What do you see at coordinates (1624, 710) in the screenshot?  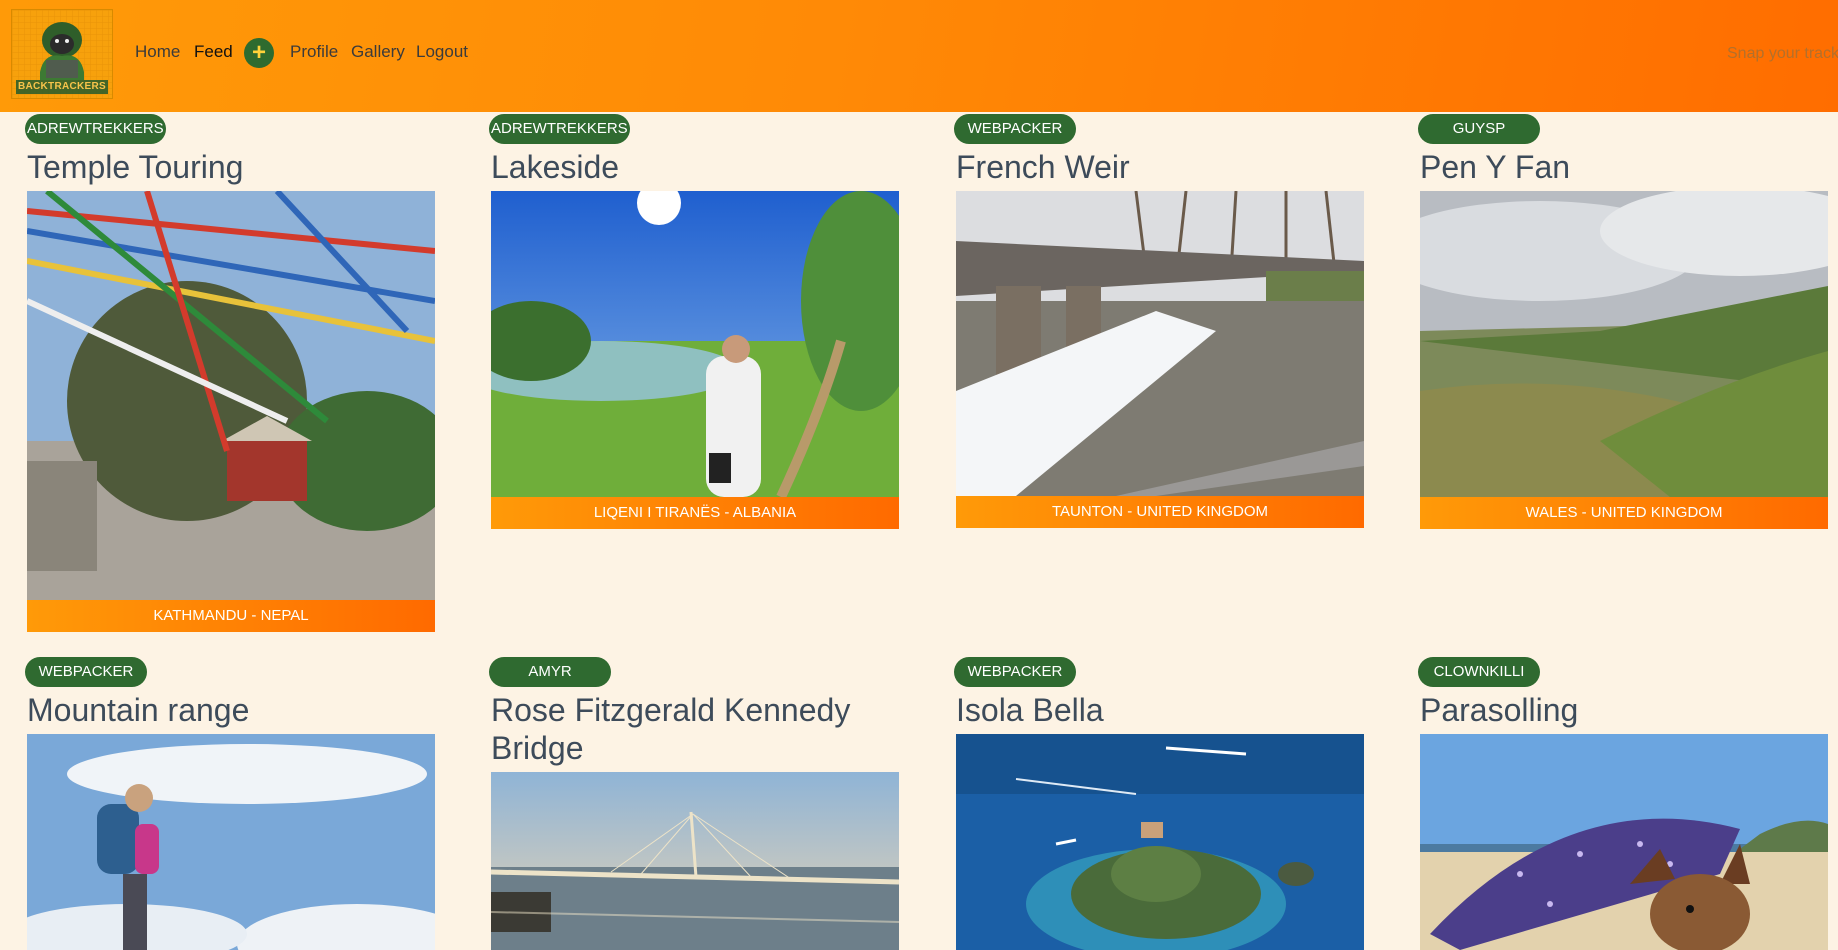 I see `post-title: Parasolling` at bounding box center [1624, 710].